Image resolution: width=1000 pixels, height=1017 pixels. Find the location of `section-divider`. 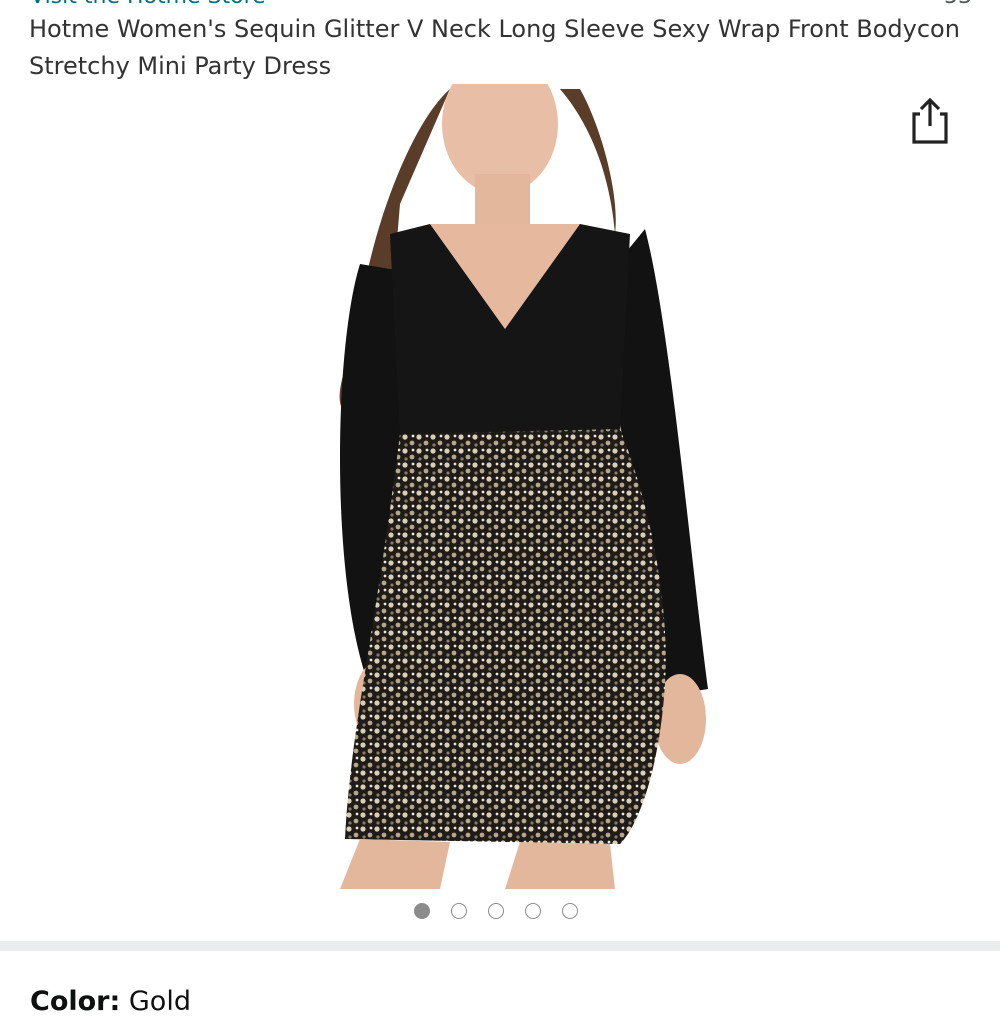

section-divider is located at coordinates (500, 946).